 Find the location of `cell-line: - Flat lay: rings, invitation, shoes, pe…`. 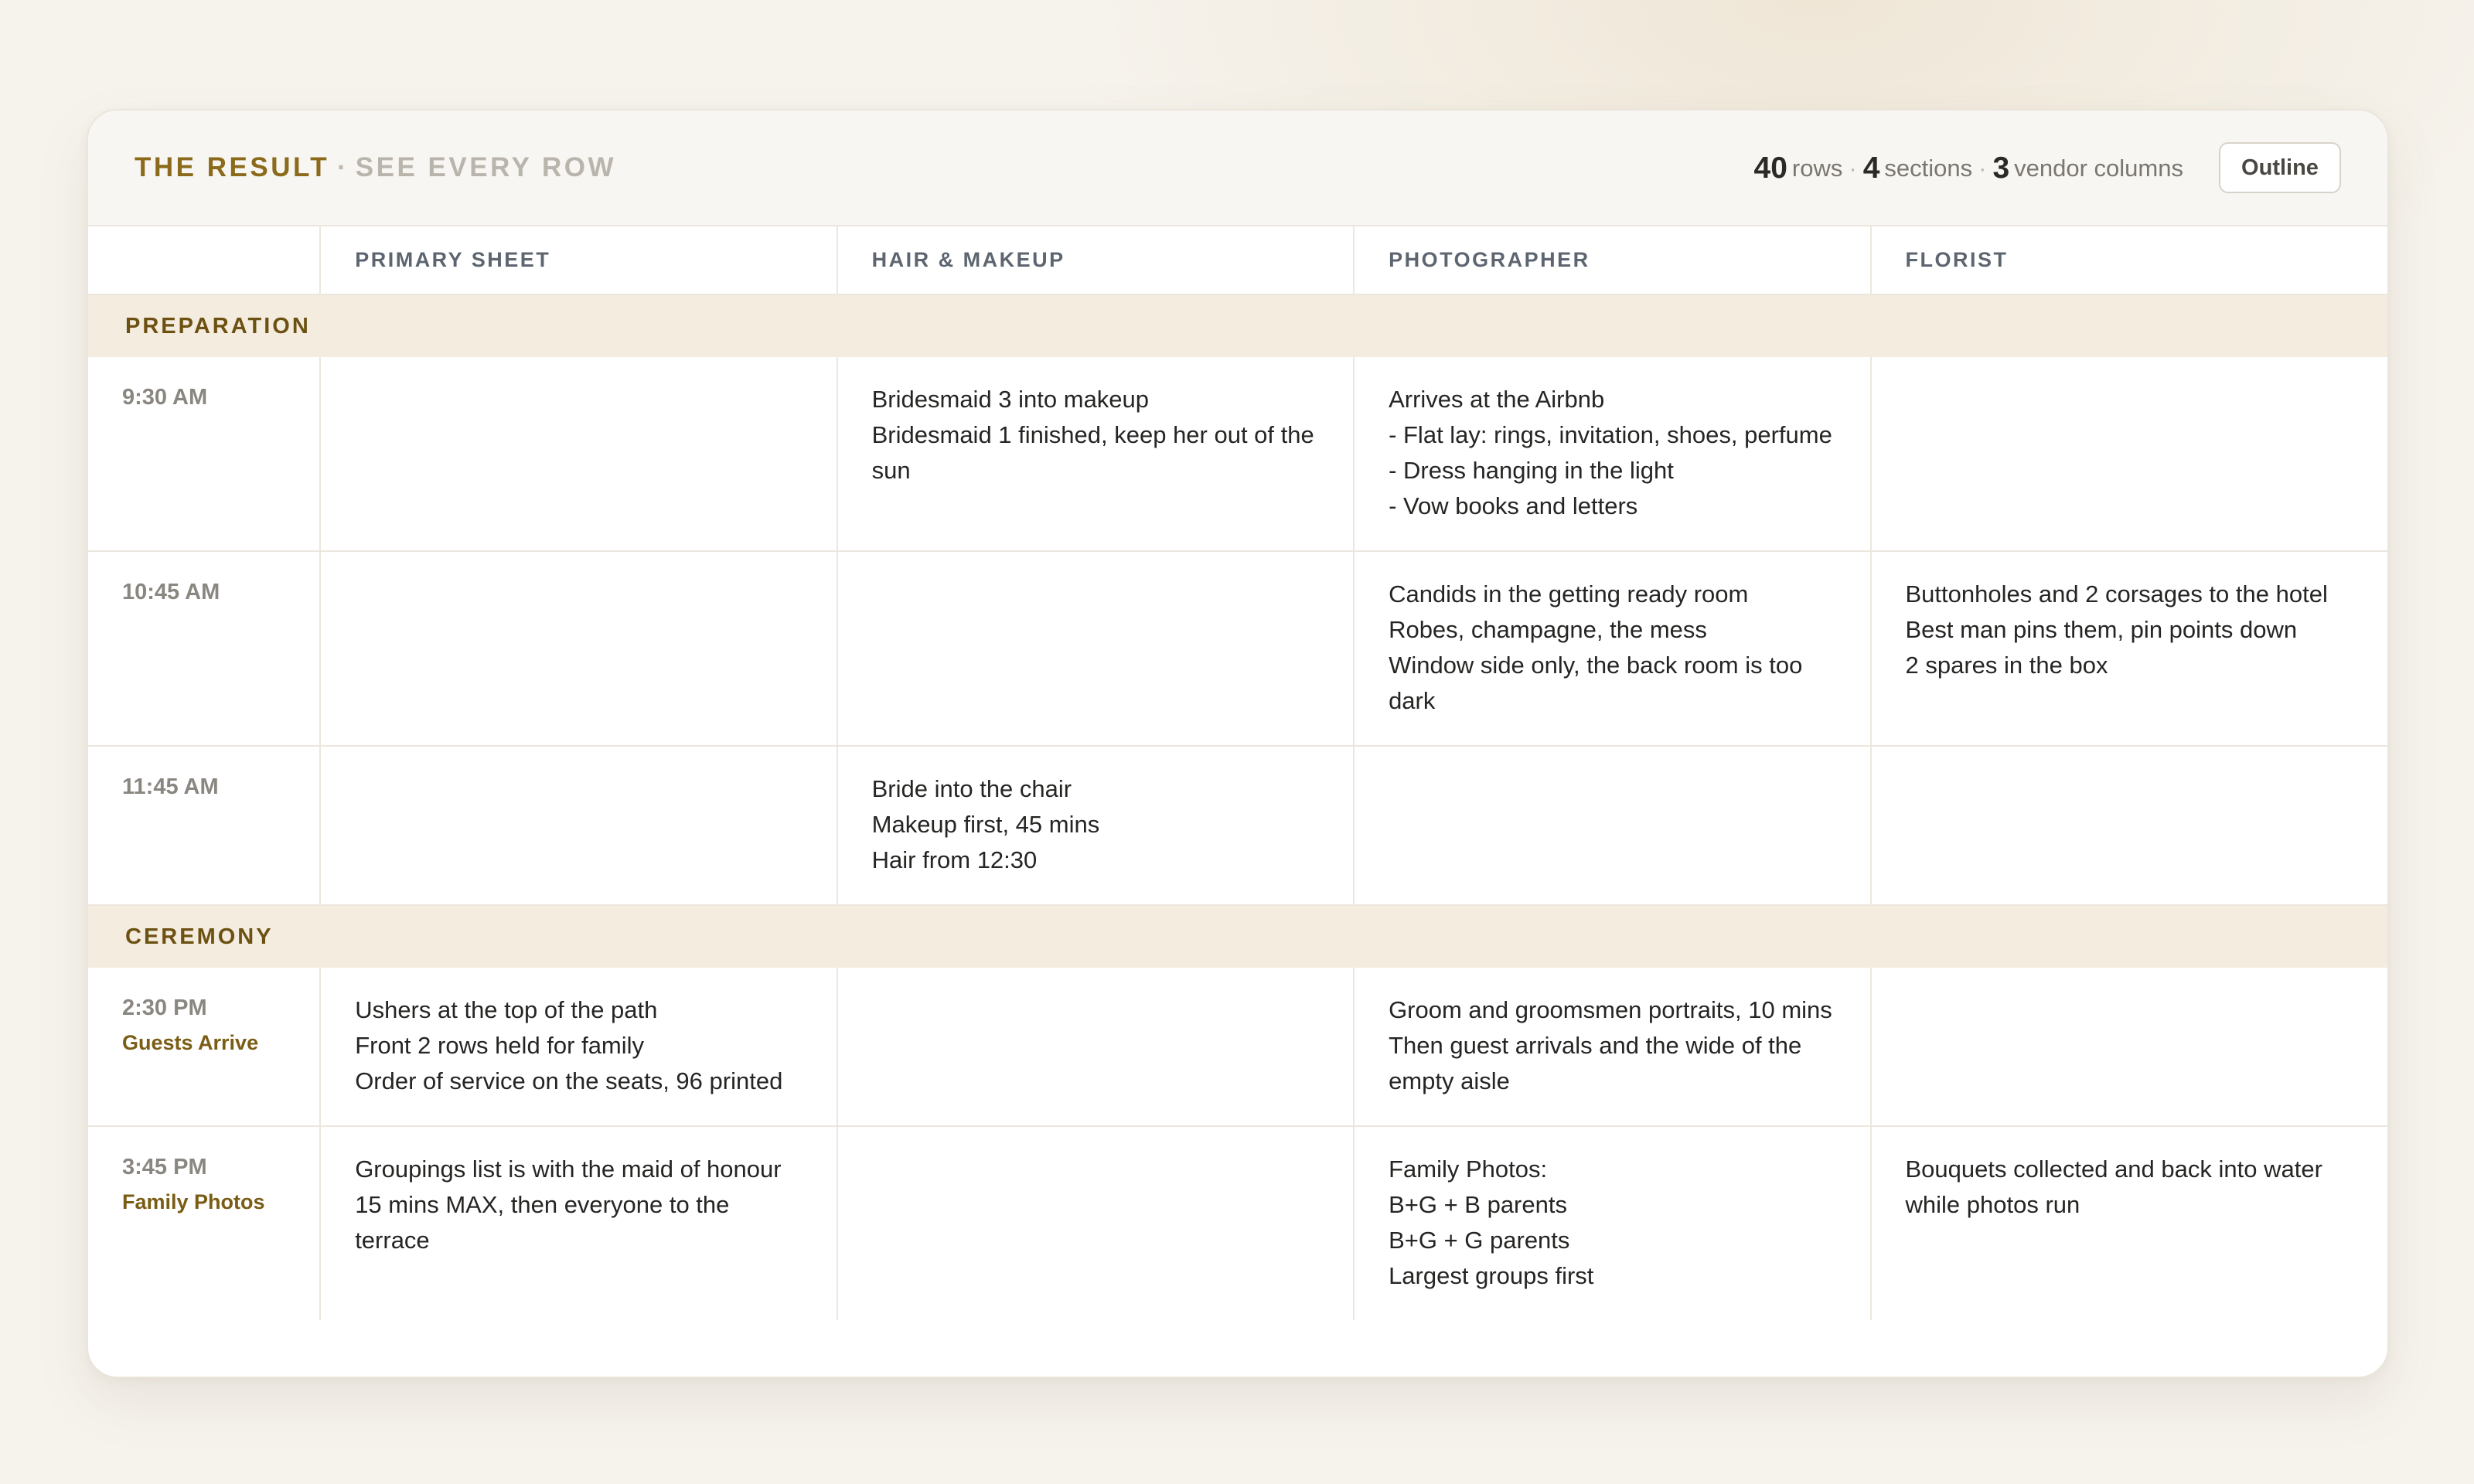

cell-line: - Flat lay: rings, invitation, shoes, pe… is located at coordinates (1610, 434).